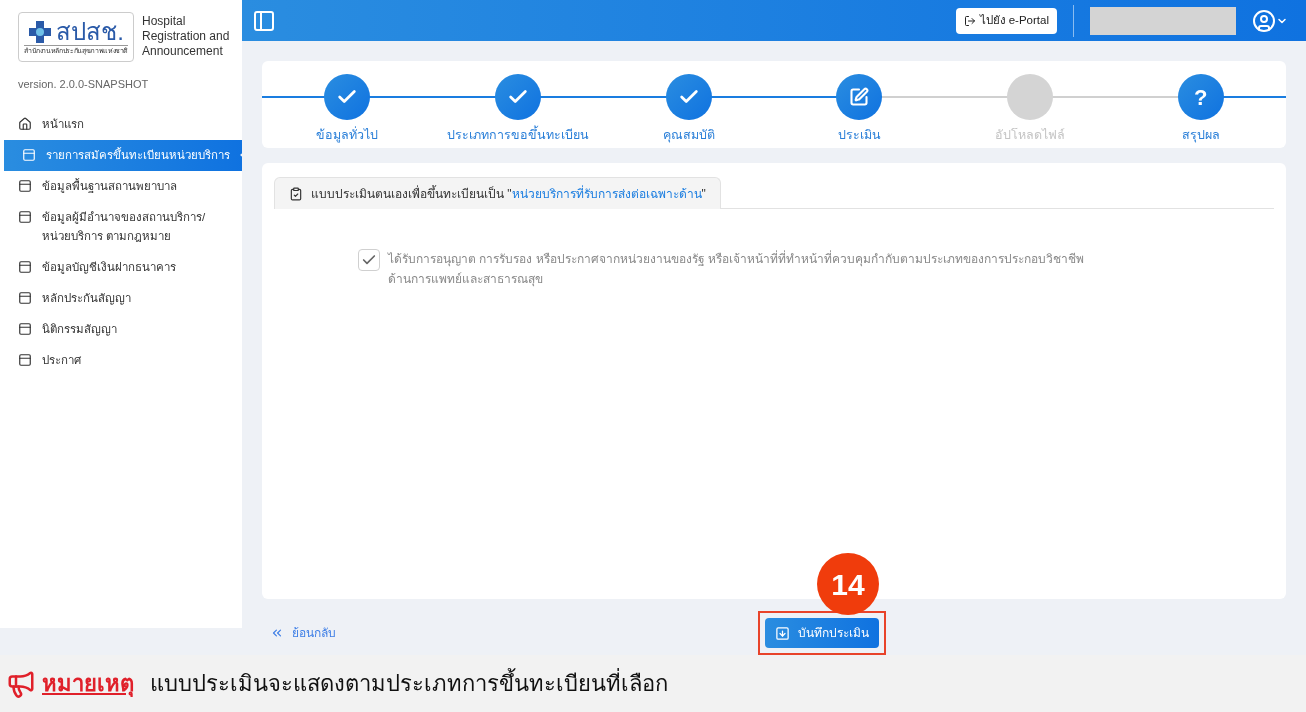 The height and width of the screenshot is (712, 1306). What do you see at coordinates (25, 123) in the screenshot?
I see `home-icon` at bounding box center [25, 123].